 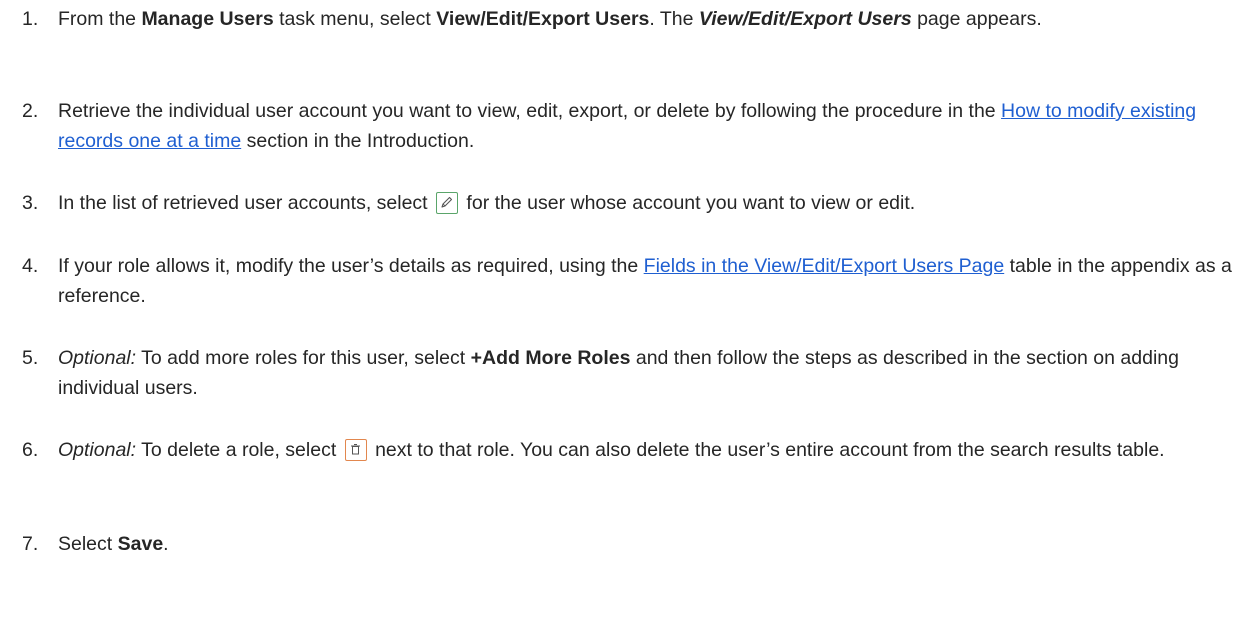 What do you see at coordinates (550, 358) in the screenshot?
I see `add-more-roles-label: +Add More Roles` at bounding box center [550, 358].